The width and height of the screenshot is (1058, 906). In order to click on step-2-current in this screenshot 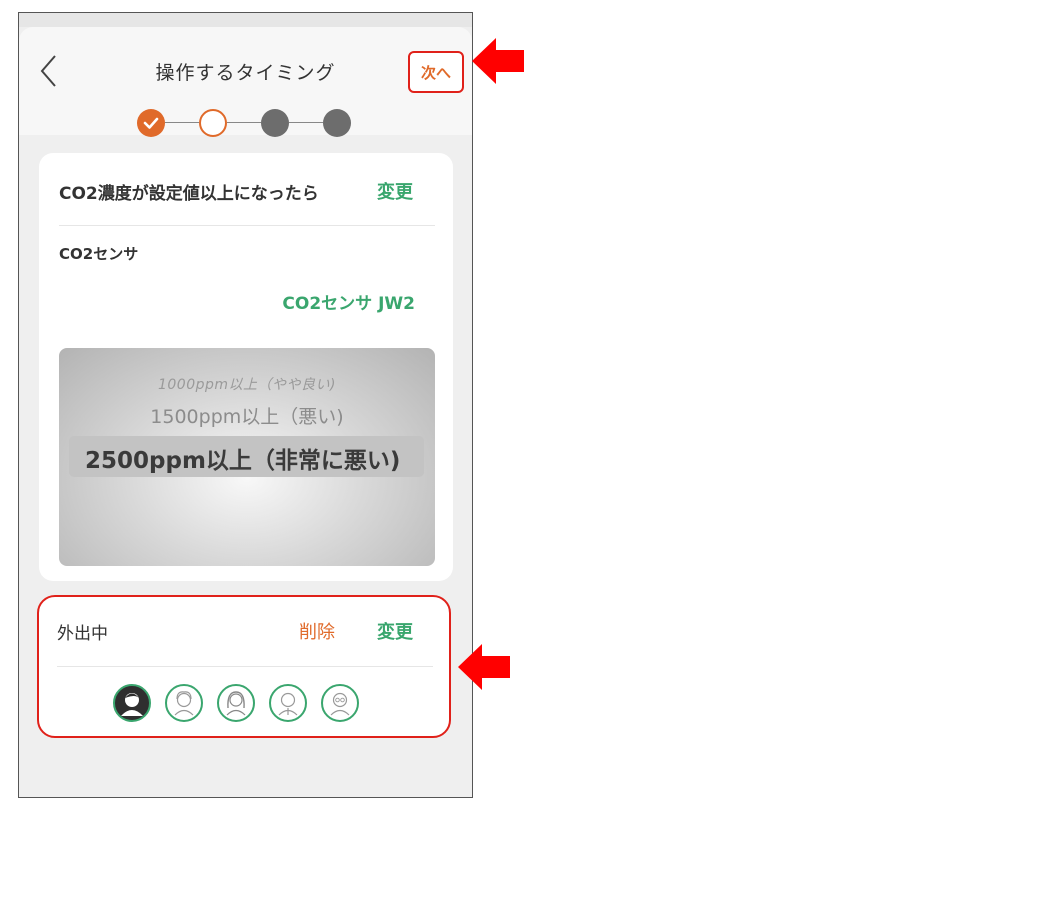, I will do `click(213, 123)`.